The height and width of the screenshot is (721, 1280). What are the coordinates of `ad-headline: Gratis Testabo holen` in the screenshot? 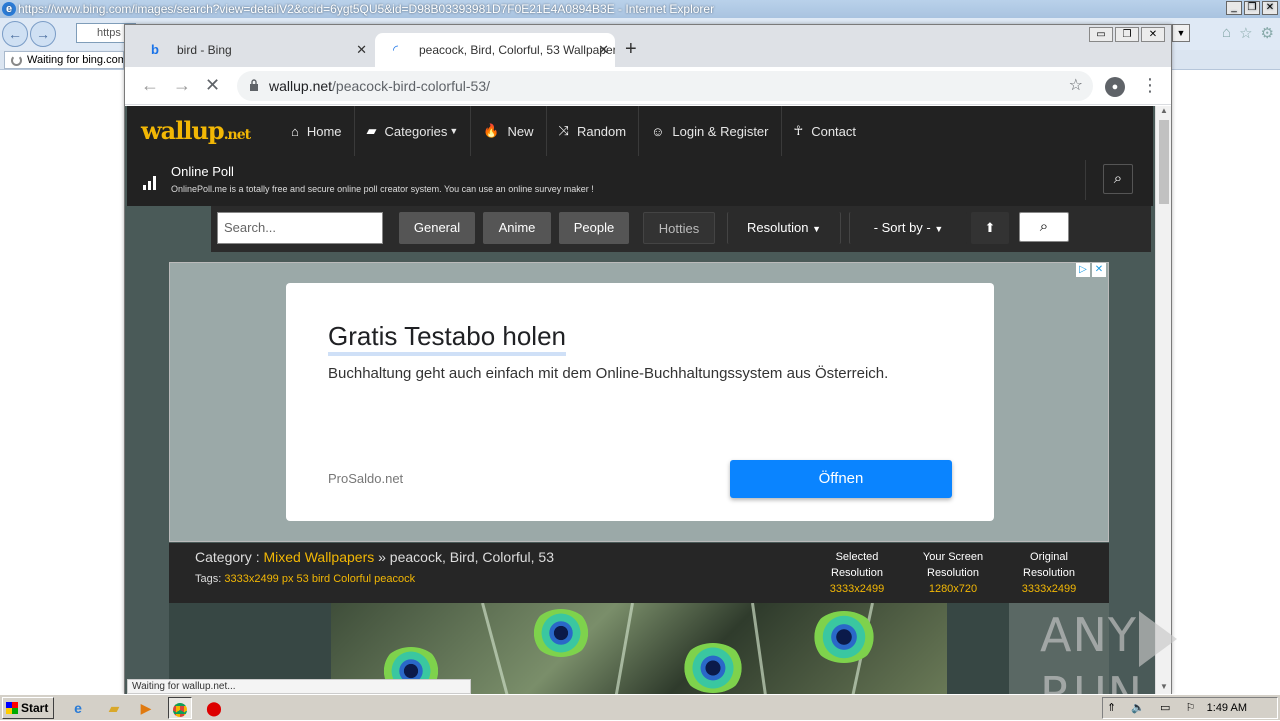 It's located at (447, 338).